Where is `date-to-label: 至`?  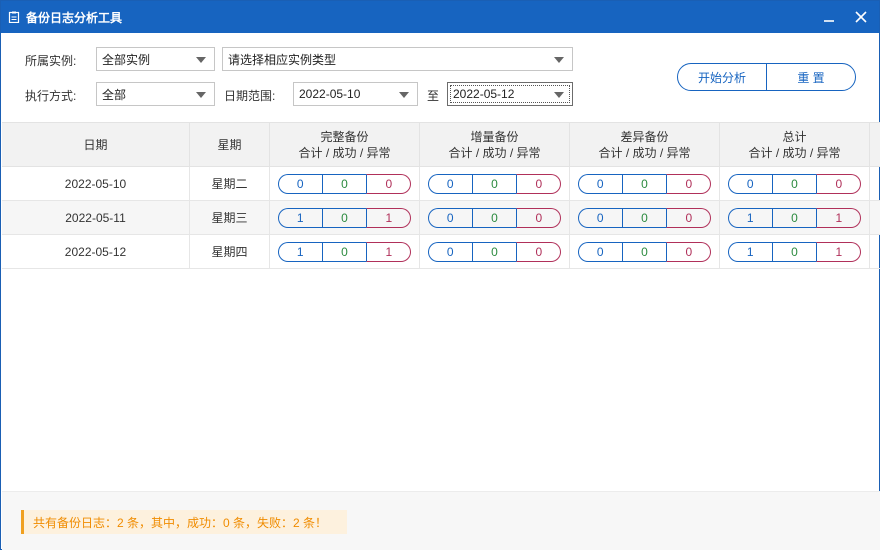
date-to-label: 至 is located at coordinates (433, 96).